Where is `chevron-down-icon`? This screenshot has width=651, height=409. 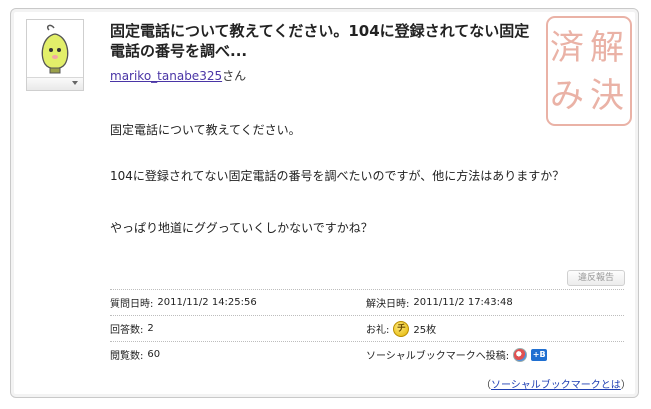
chevron-down-icon is located at coordinates (75, 83).